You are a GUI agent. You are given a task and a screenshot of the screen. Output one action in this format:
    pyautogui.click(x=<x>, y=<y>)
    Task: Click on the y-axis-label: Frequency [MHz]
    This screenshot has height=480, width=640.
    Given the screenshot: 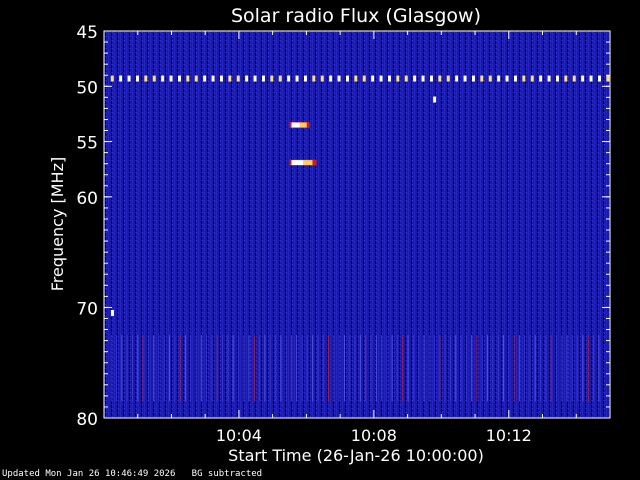 What is the action you would take?
    pyautogui.click(x=57, y=224)
    